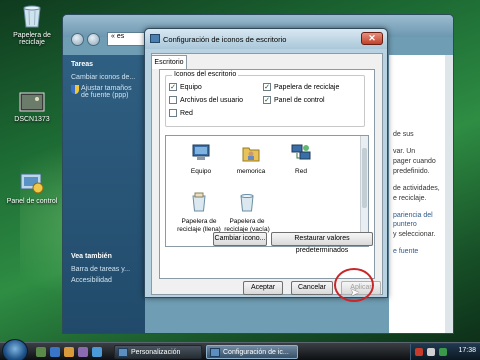  Describe the element at coordinates (123, 352) in the screenshot. I see `personalization-icon` at that location.